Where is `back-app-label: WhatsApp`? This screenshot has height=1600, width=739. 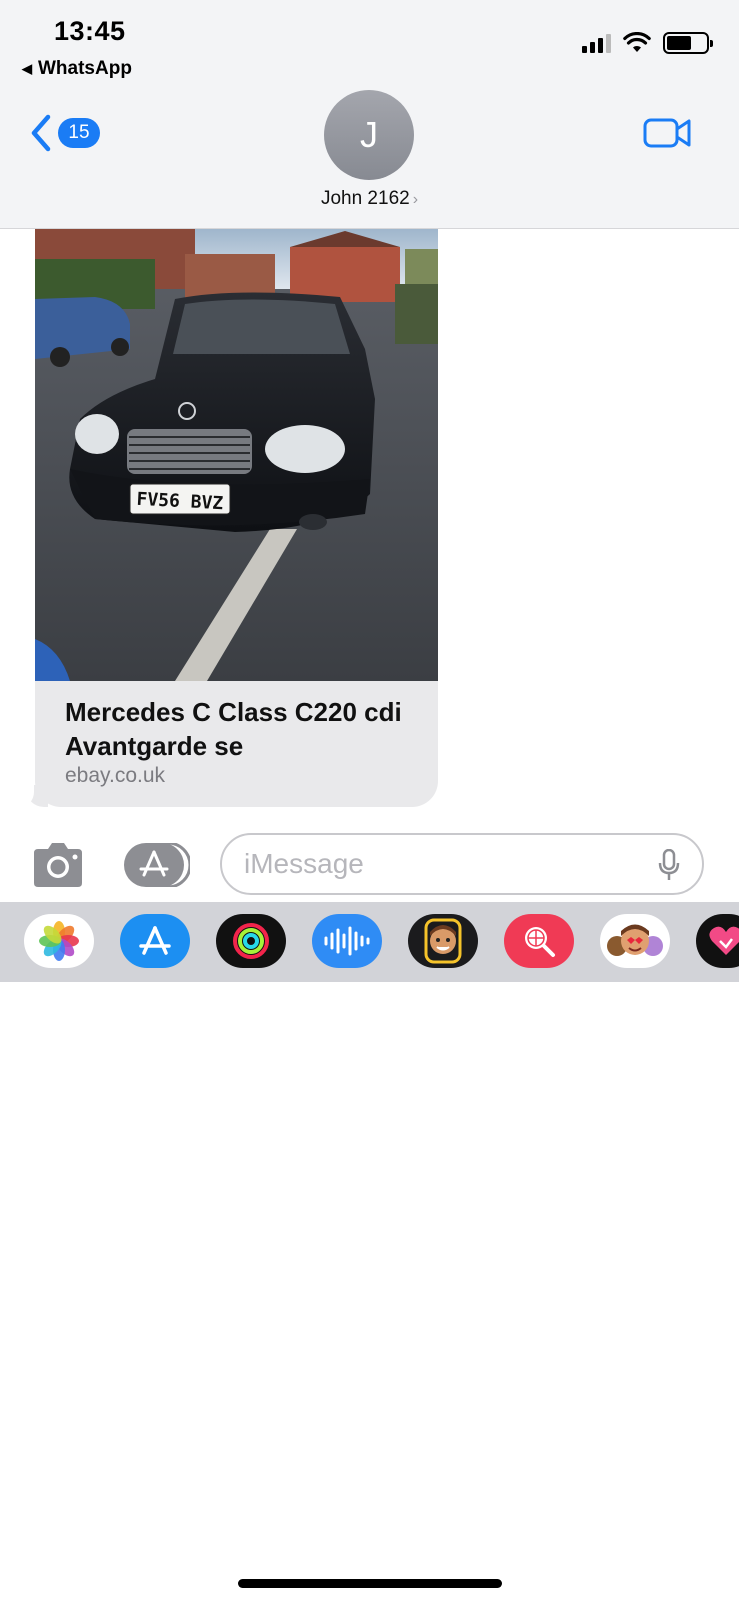 back-app-label: WhatsApp is located at coordinates (85, 68).